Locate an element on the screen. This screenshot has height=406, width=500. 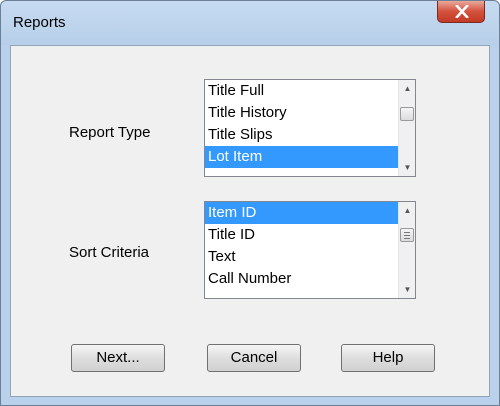
list-item: Title Full is located at coordinates (301, 91).